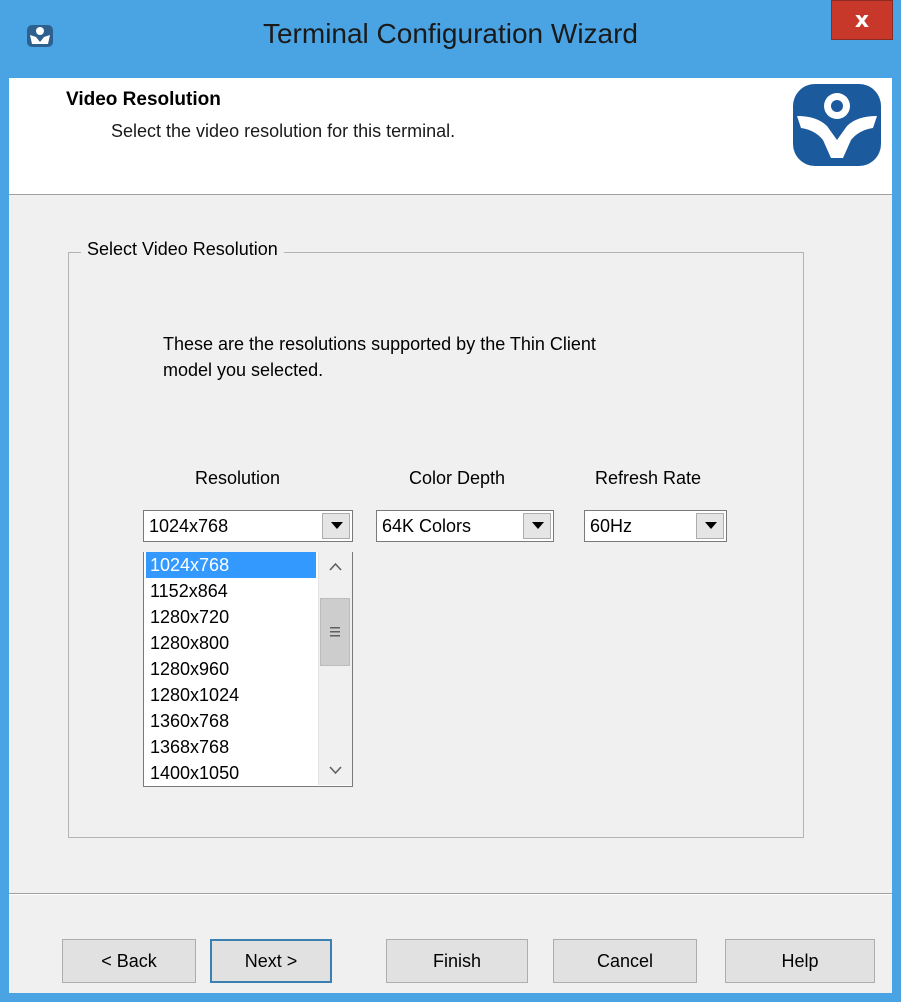 The image size is (901, 1002). Describe the element at coordinates (231, 591) in the screenshot. I see `resolution-option: 1152x864` at that location.